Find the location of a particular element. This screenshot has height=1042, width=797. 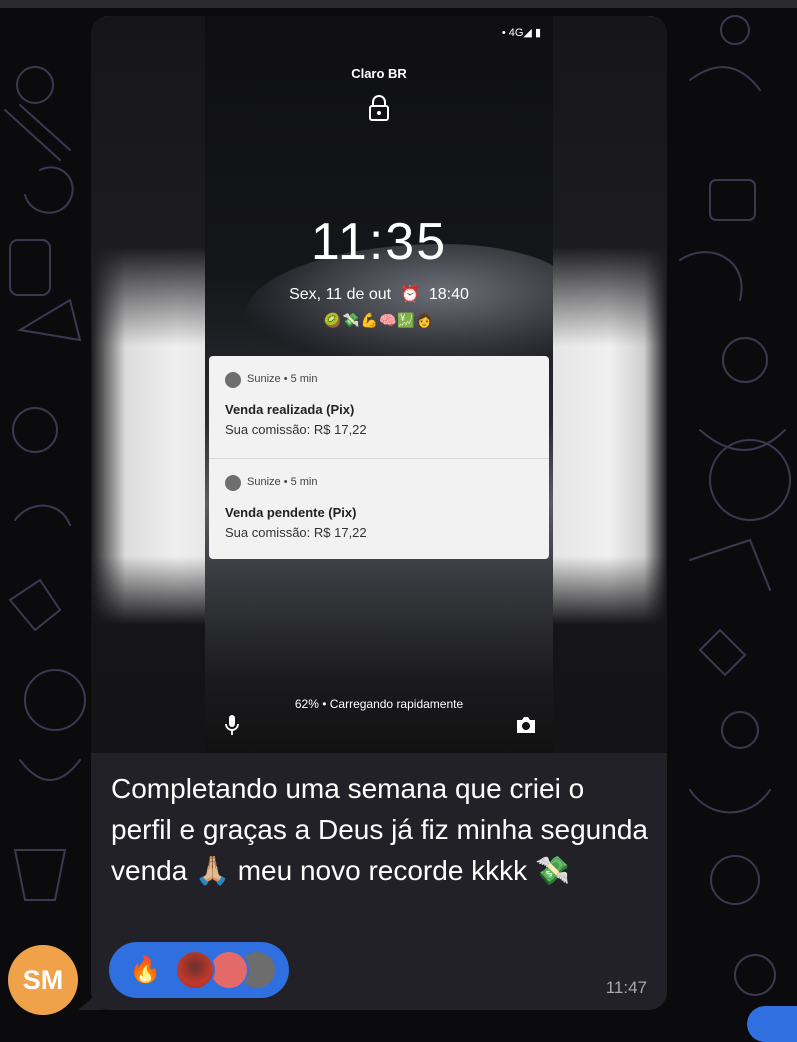

scroll-to-bottom-button is located at coordinates (772, 1024).